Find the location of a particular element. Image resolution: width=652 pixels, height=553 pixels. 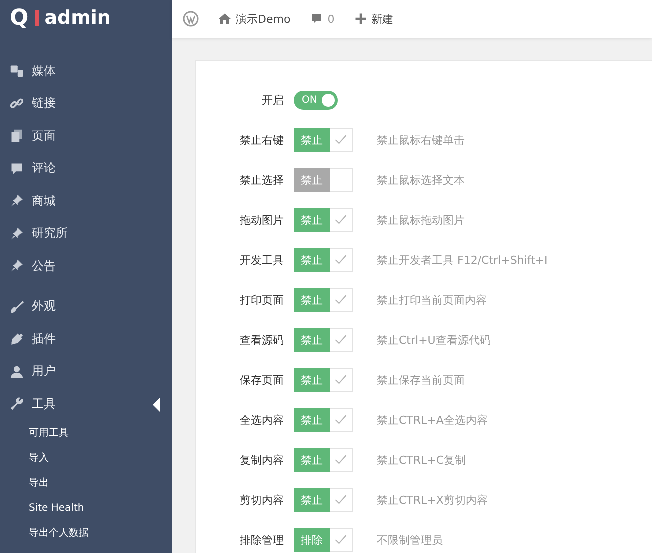

plug-icon is located at coordinates (17, 339).